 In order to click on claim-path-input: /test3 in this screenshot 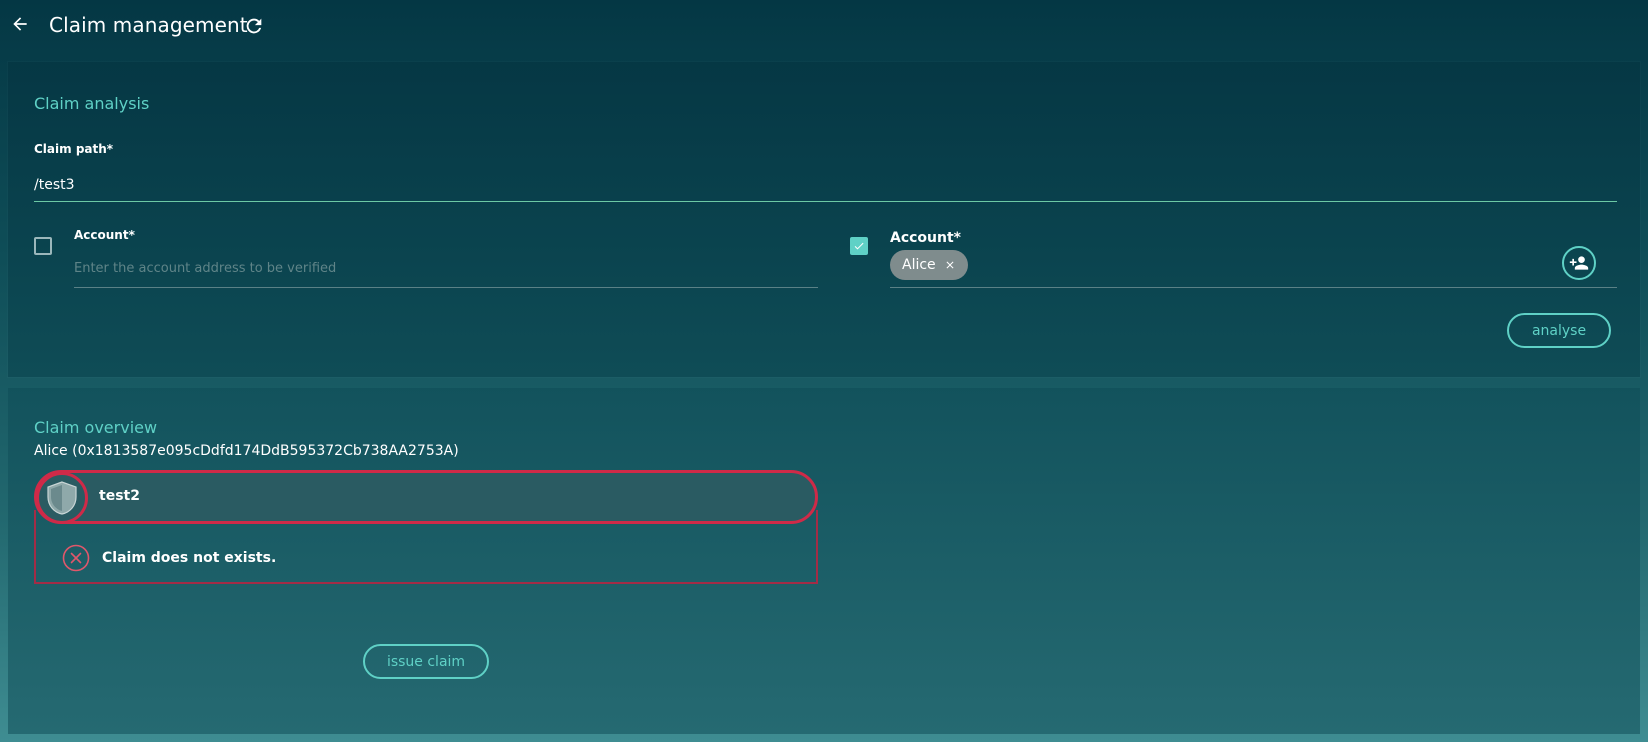, I will do `click(54, 185)`.